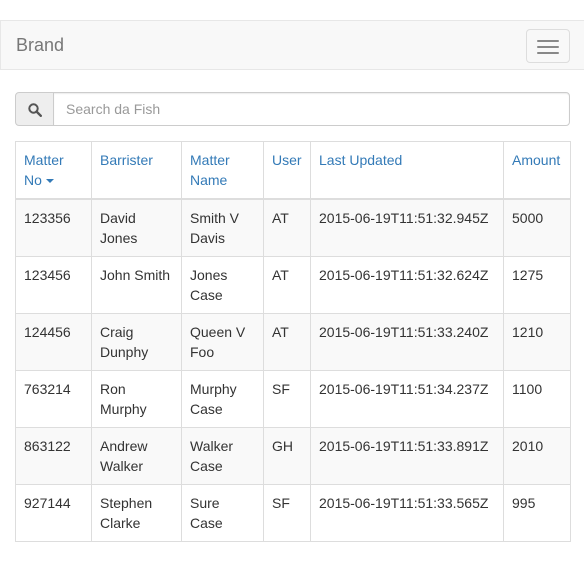  What do you see at coordinates (53, 399) in the screenshot?
I see `cell-matter-no: 763214` at bounding box center [53, 399].